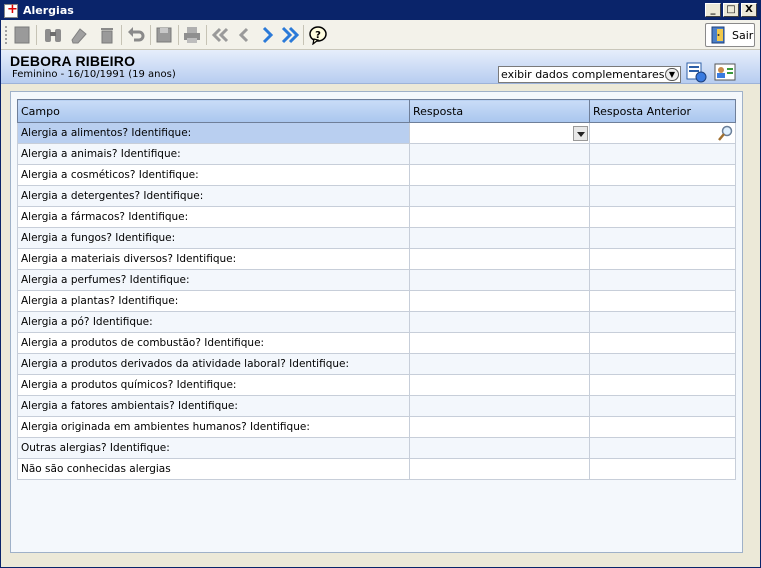  I want to click on toolbar-grip, so click(6, 35).